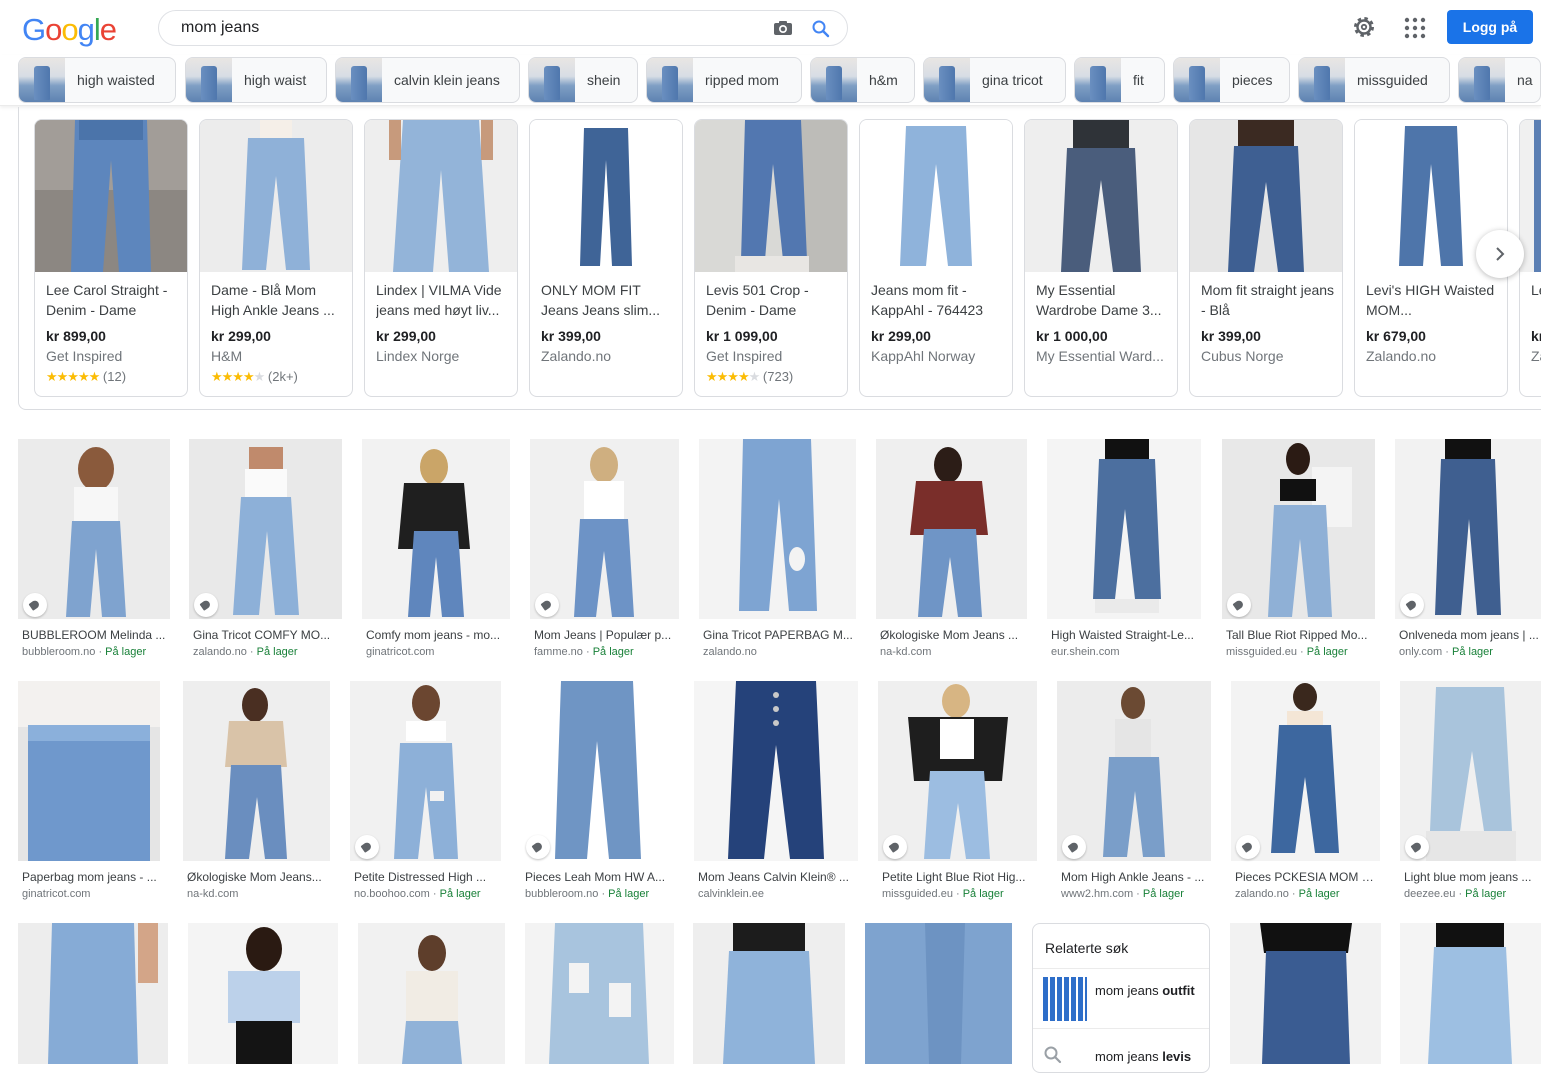 This screenshot has width=1541, height=1073. What do you see at coordinates (1415, 28) in the screenshot?
I see `apps-grid-icon` at bounding box center [1415, 28].